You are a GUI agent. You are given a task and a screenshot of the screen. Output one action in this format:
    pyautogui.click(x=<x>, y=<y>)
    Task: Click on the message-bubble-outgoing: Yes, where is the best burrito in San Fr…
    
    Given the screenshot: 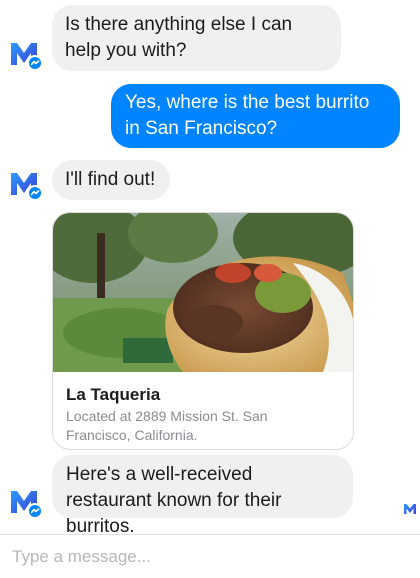 What is the action you would take?
    pyautogui.click(x=255, y=116)
    